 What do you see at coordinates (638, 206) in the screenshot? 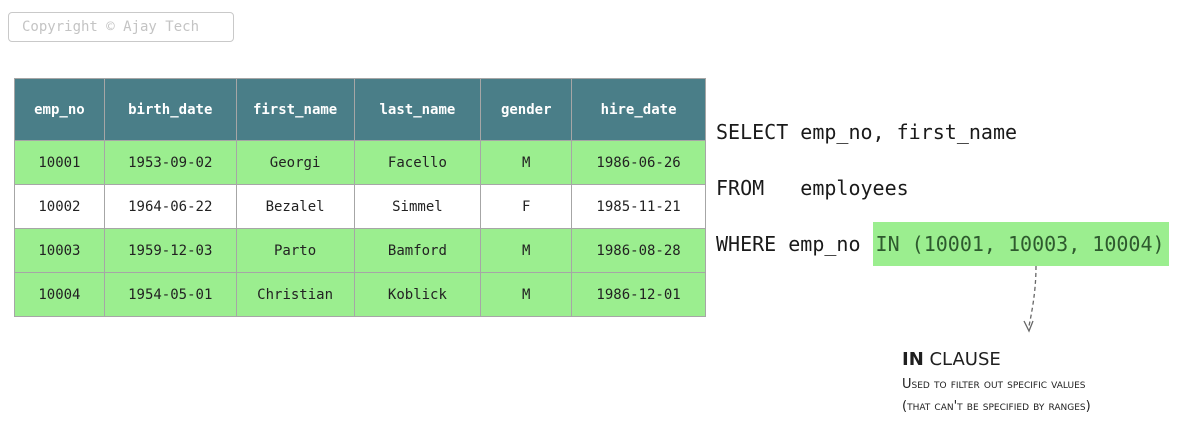
I see `table-cell: 1985-11-21` at bounding box center [638, 206].